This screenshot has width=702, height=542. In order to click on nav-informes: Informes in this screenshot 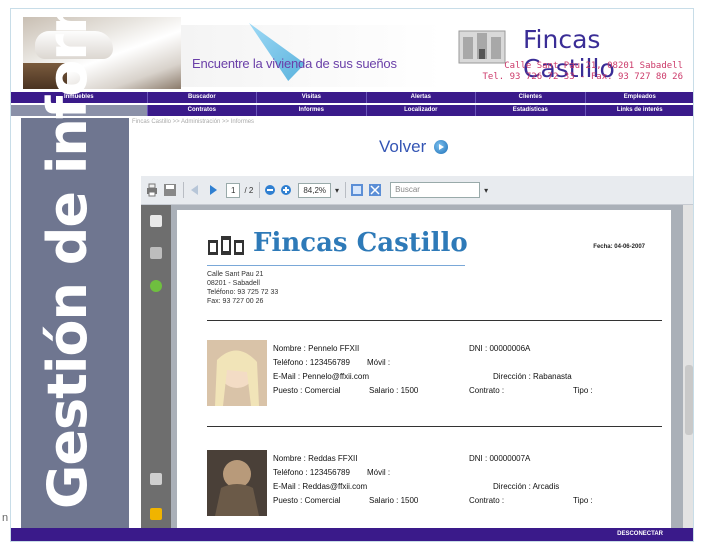, I will do `click(312, 110)`.